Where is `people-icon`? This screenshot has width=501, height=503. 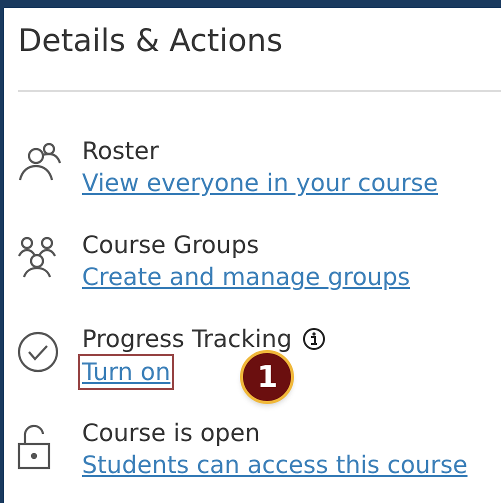
people-icon is located at coordinates (40, 162).